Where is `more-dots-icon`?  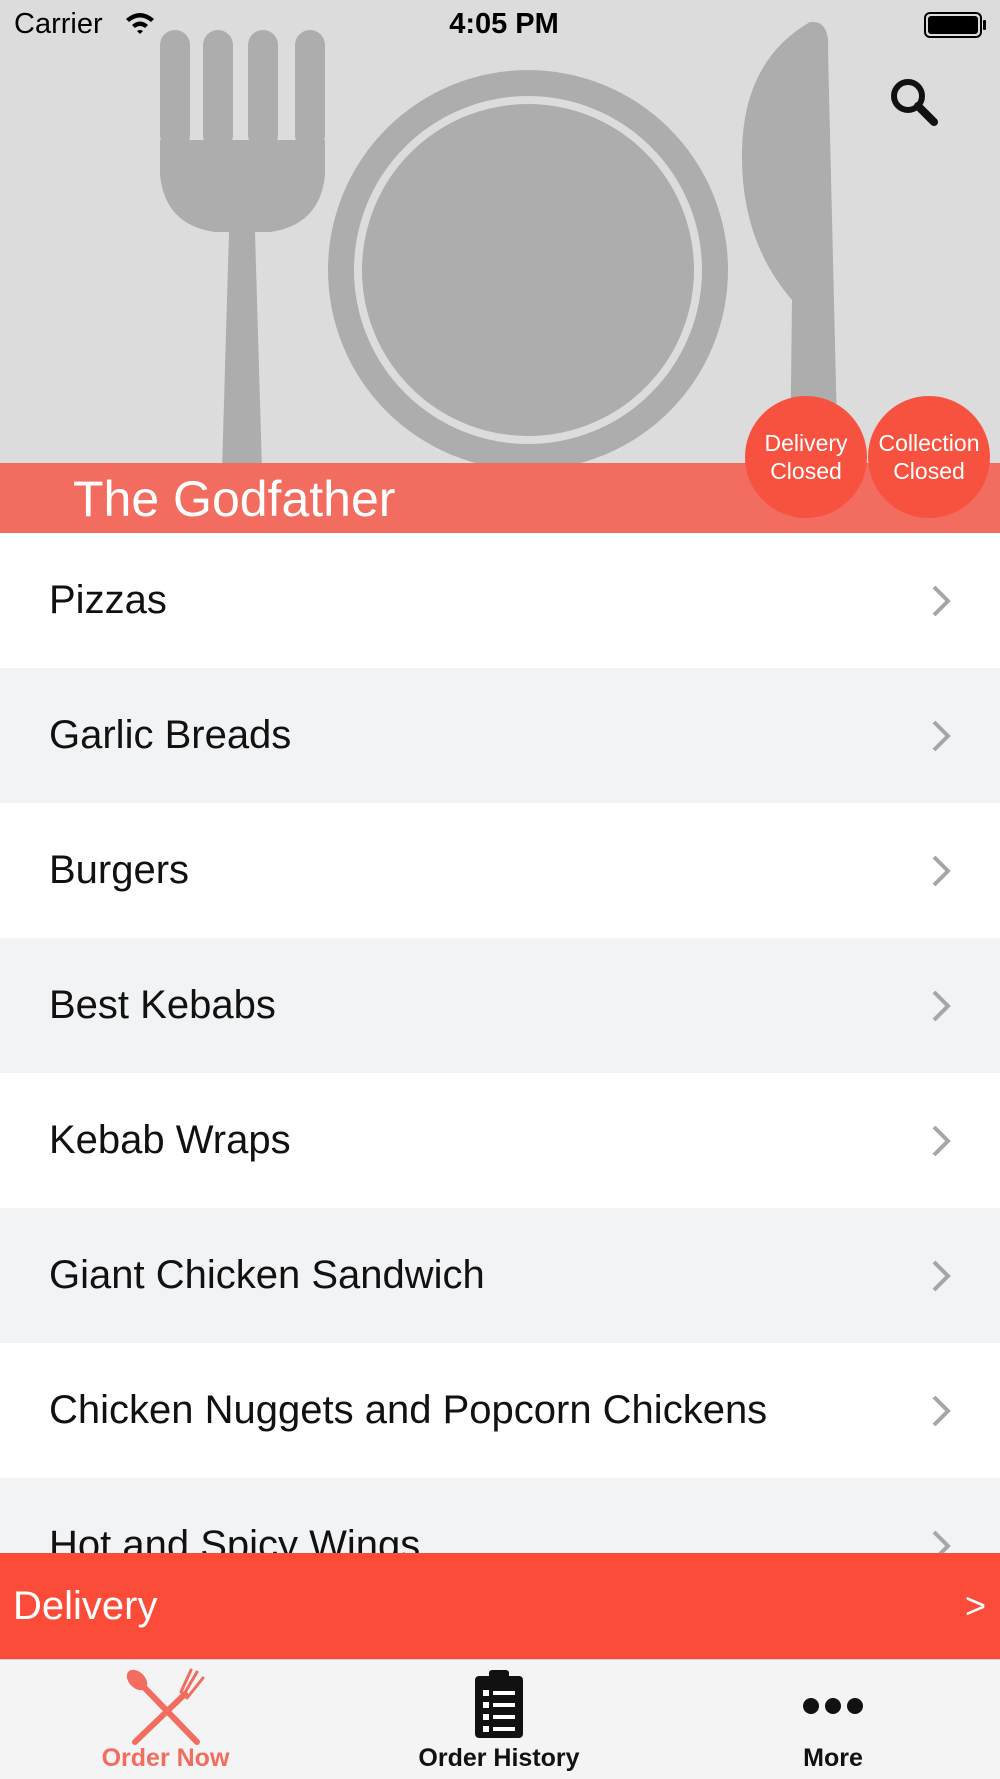
more-dots-icon is located at coordinates (833, 1706).